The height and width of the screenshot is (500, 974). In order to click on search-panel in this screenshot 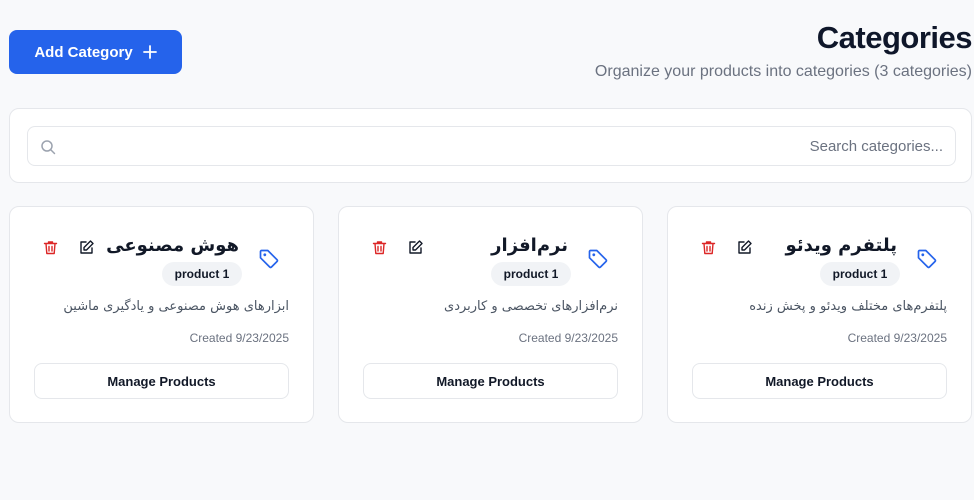, I will do `click(490, 145)`.